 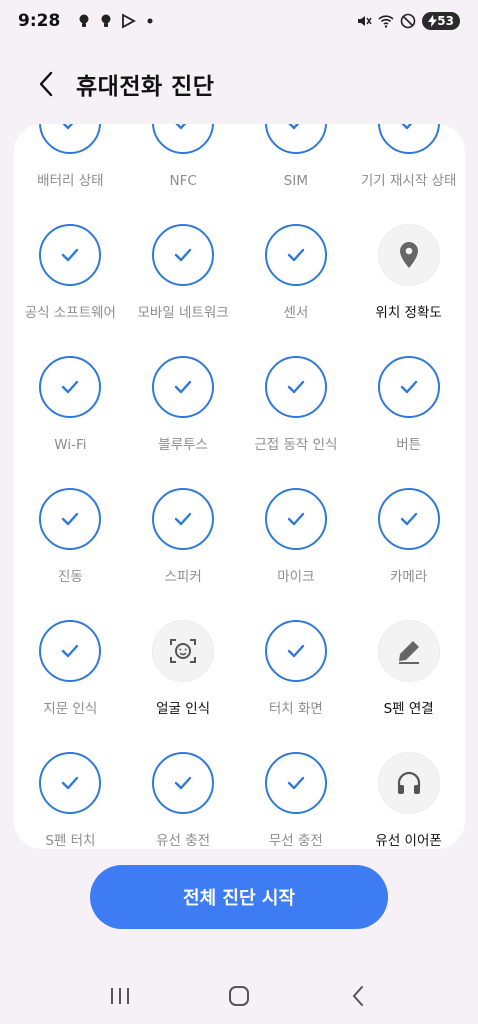 What do you see at coordinates (296, 158) in the screenshot?
I see `diagnostic-item: SIM` at bounding box center [296, 158].